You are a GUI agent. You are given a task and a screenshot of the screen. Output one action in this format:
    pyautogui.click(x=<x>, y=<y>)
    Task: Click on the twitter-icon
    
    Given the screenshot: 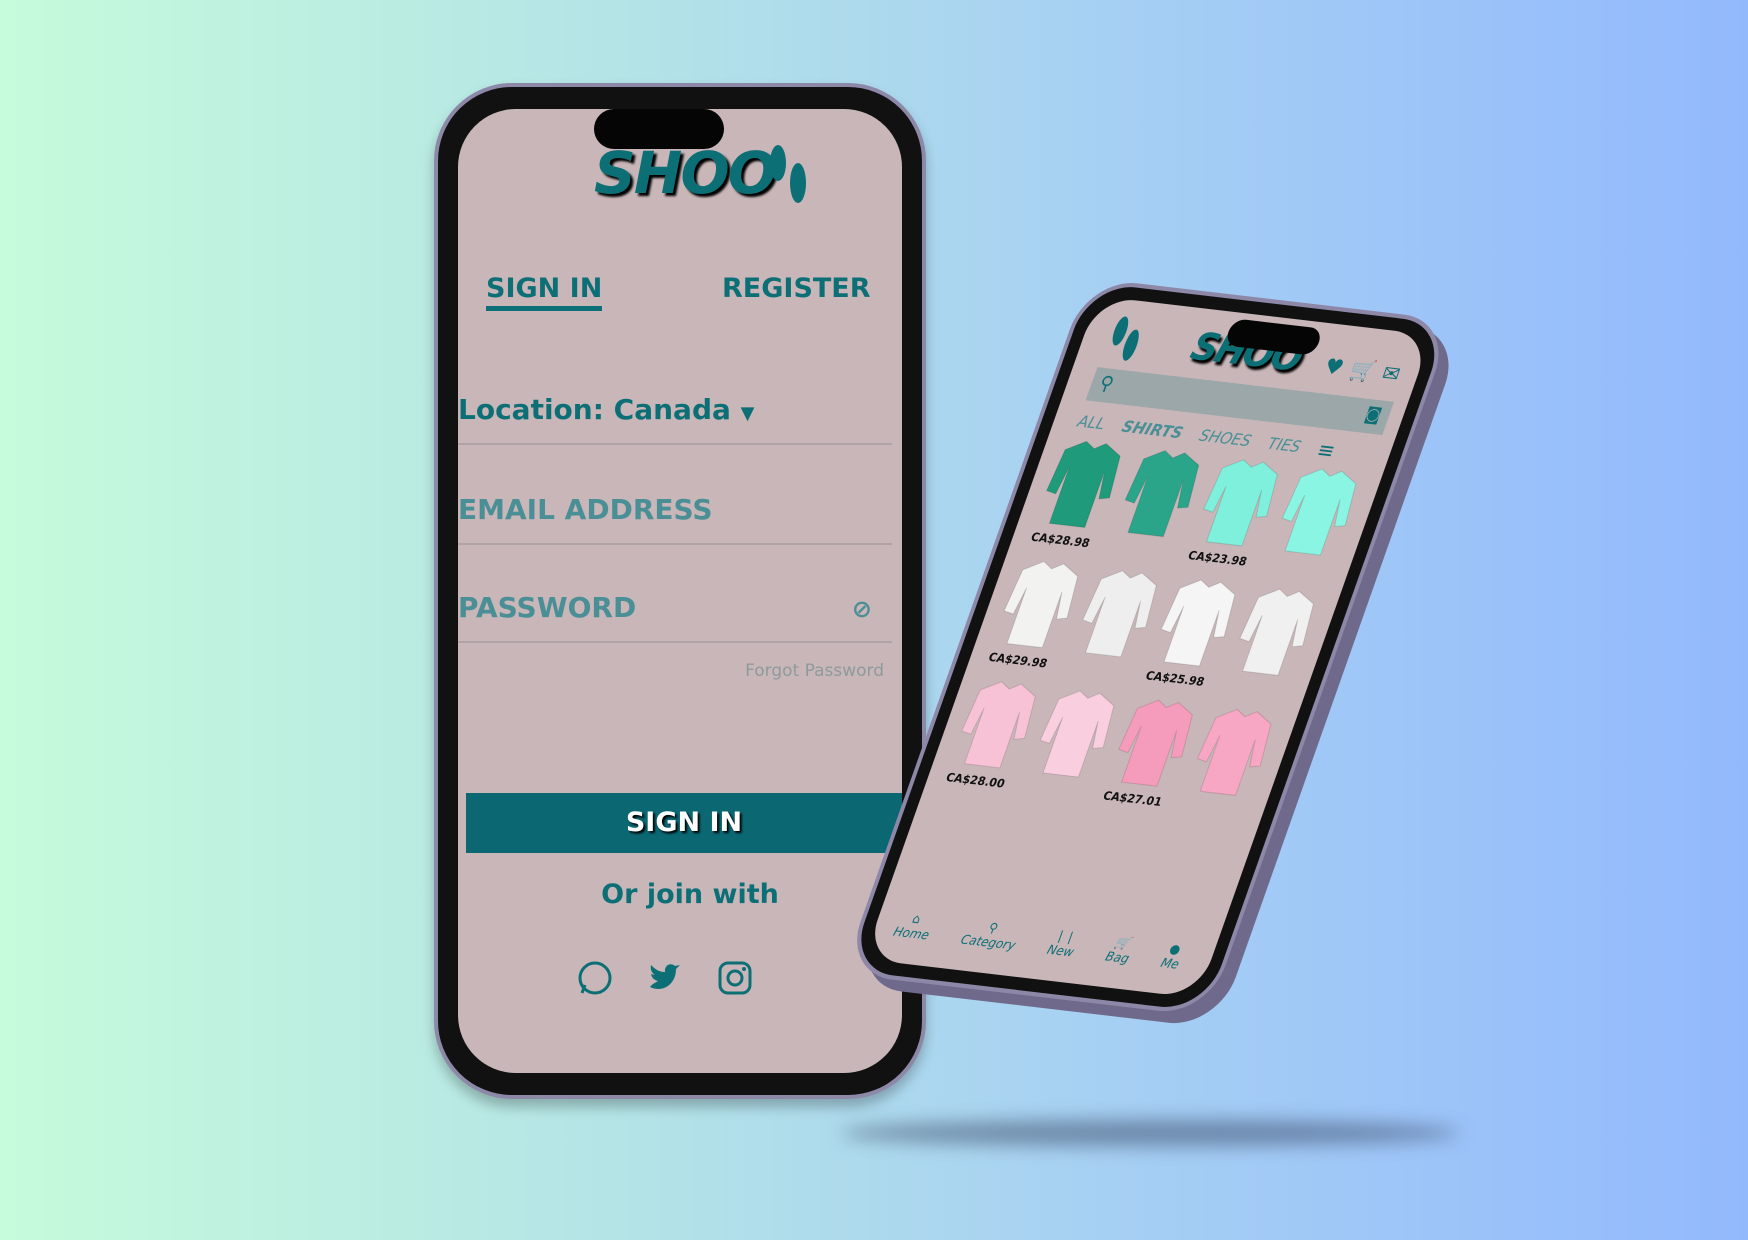 What is the action you would take?
    pyautogui.click(x=665, y=978)
    